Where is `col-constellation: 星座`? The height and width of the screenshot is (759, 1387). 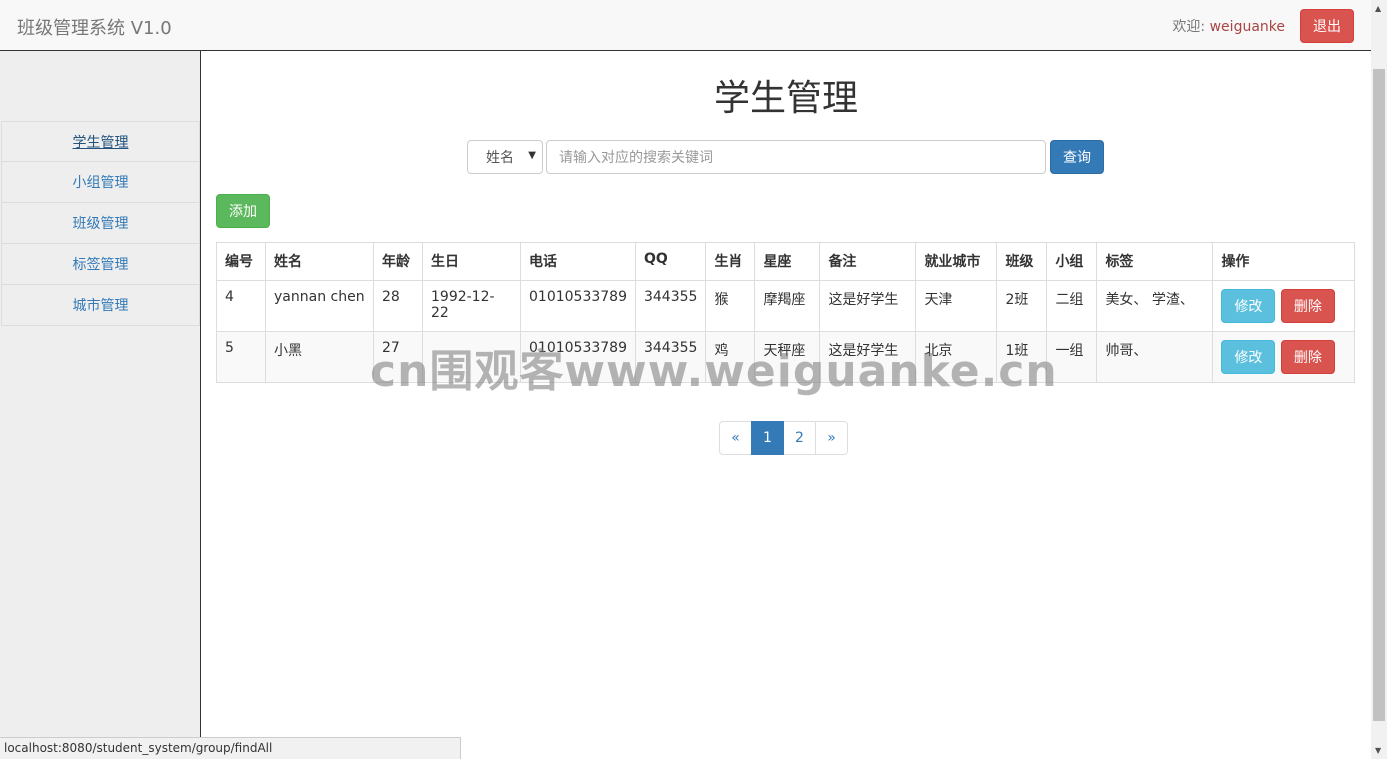
col-constellation: 星座 is located at coordinates (787, 261).